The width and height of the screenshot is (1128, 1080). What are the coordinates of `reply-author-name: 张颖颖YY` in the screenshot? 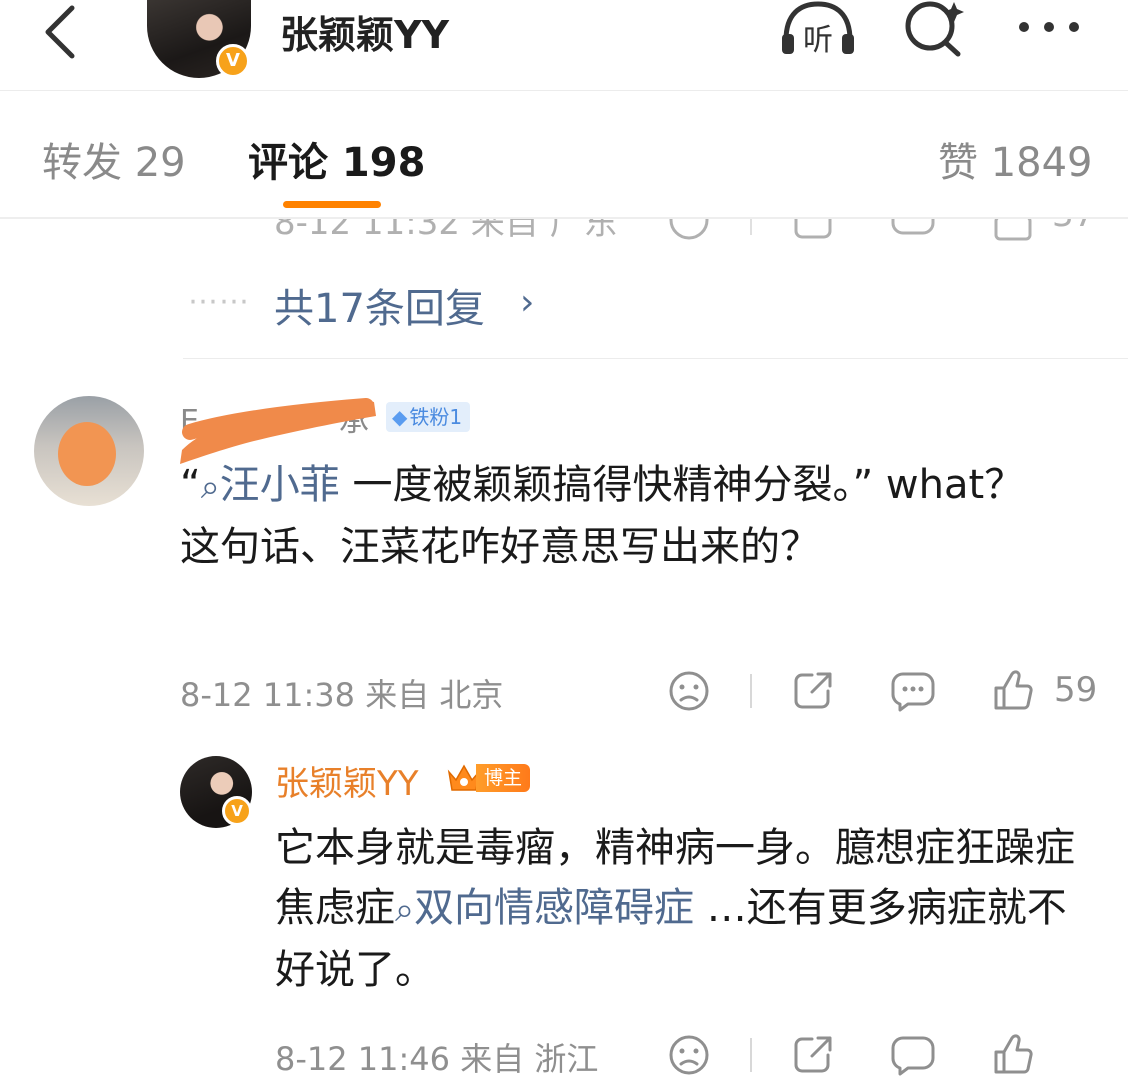 It's located at (347, 780).